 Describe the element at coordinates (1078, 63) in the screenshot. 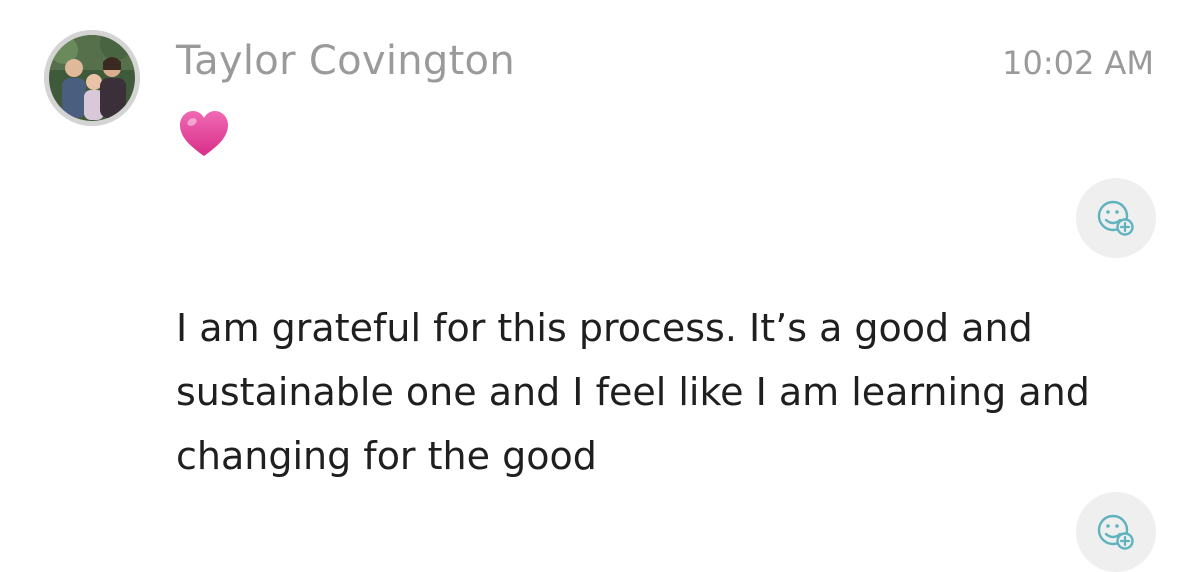

I see `message-timestamp: 10:02 AM` at that location.